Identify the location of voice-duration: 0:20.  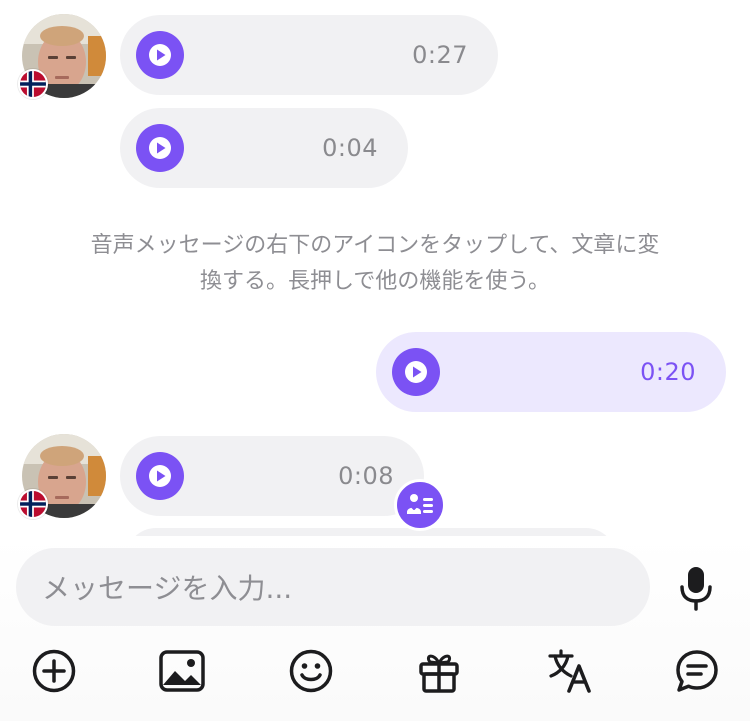
(668, 372).